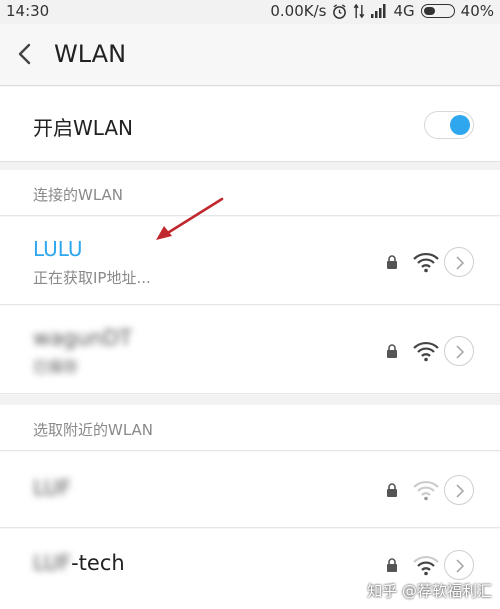  What do you see at coordinates (298, 11) in the screenshot?
I see `network-speed: 0.00K/s` at bounding box center [298, 11].